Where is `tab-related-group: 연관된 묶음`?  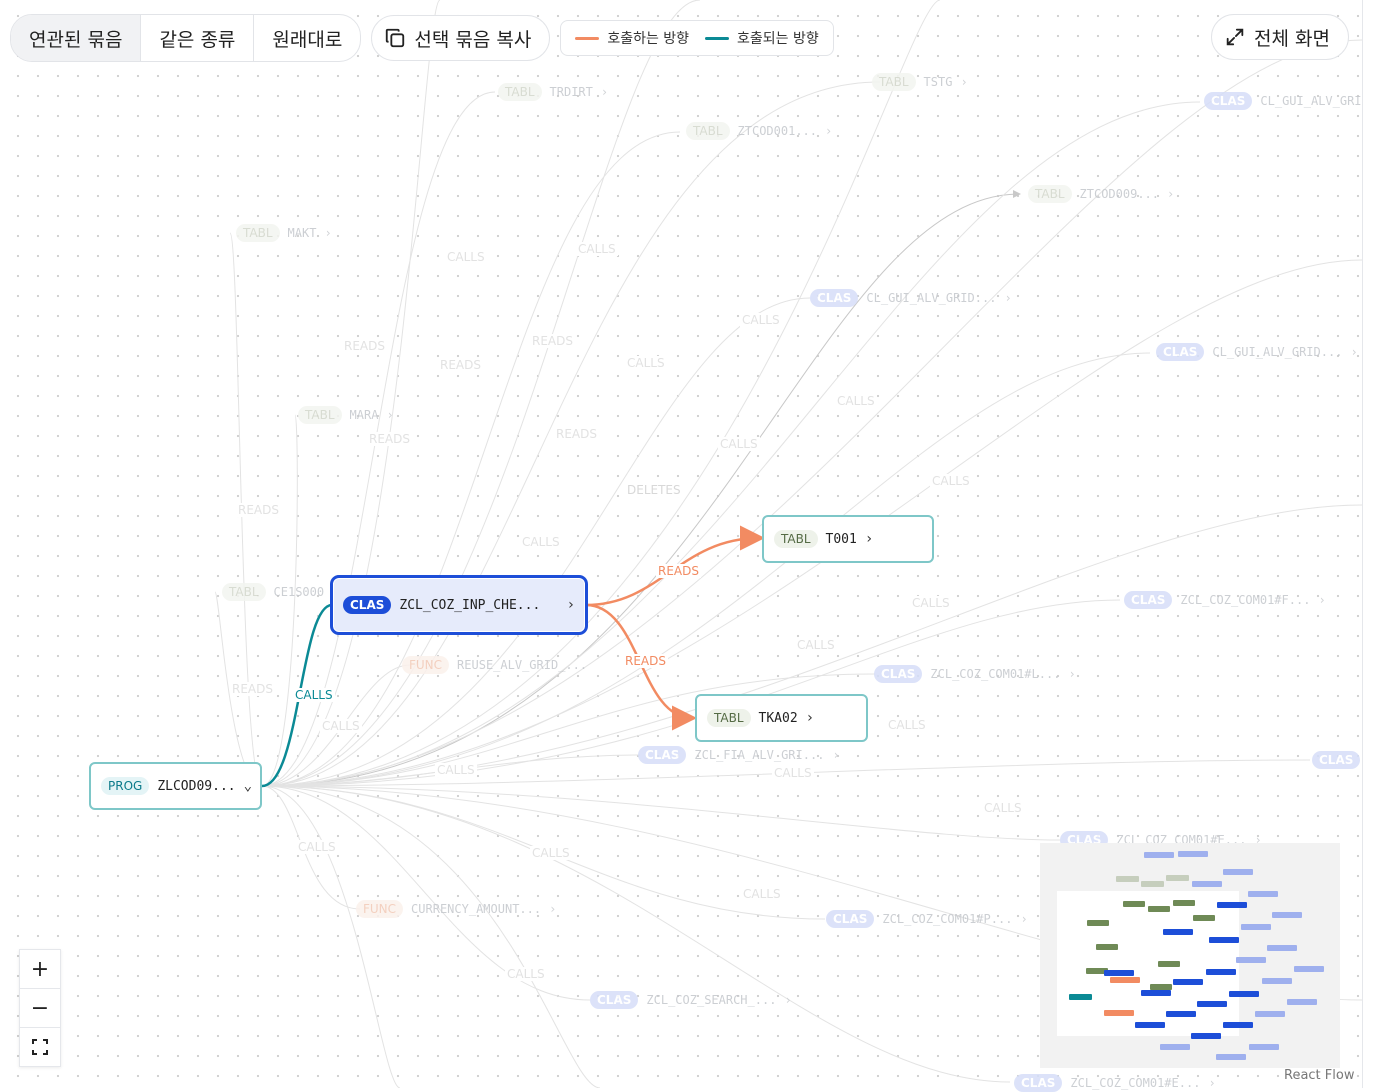
tab-related-group: 연관된 묶음 is located at coordinates (76, 38).